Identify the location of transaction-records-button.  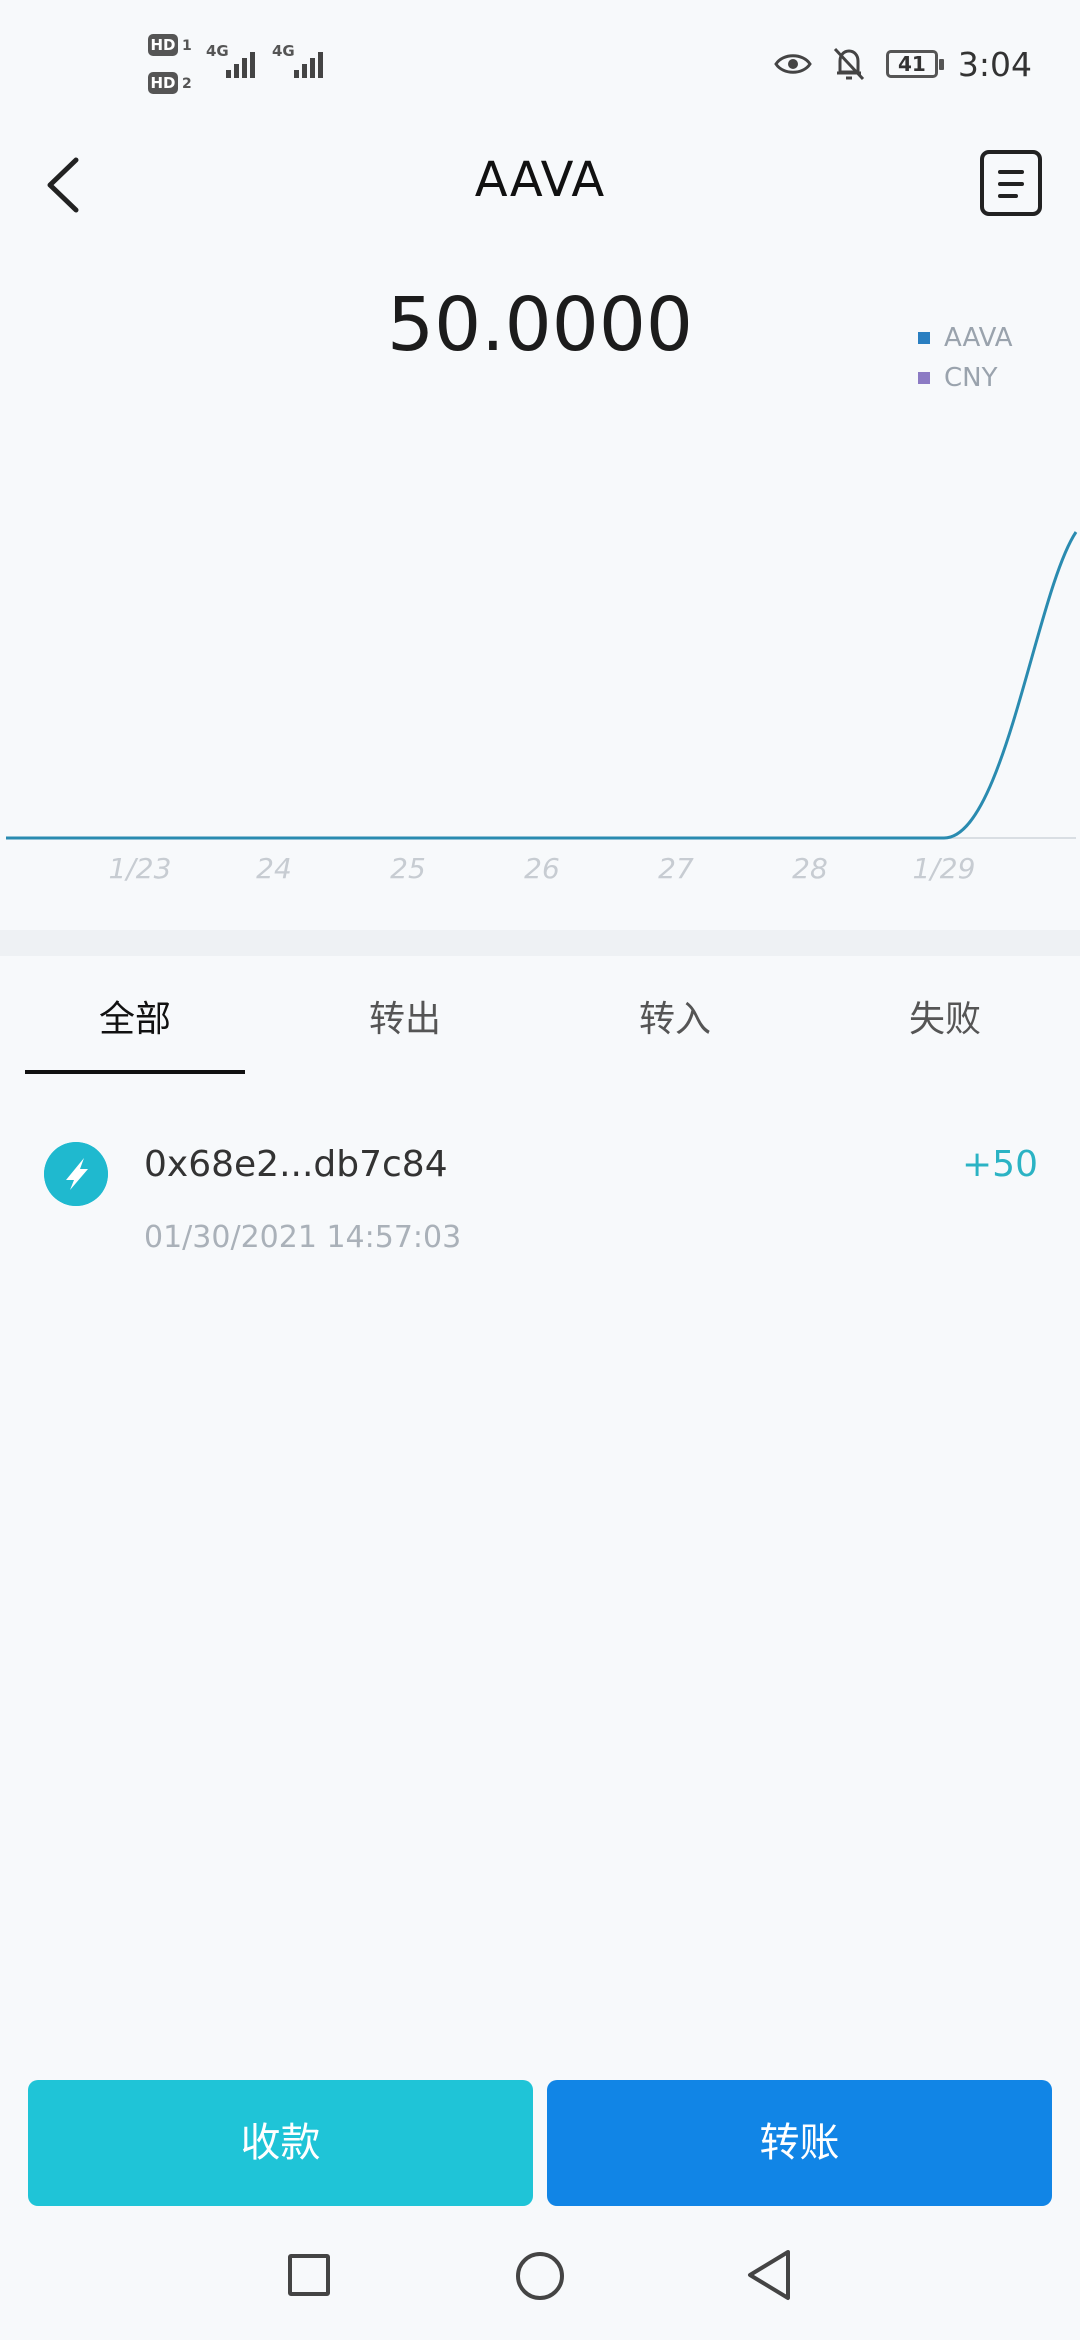
(1011, 183).